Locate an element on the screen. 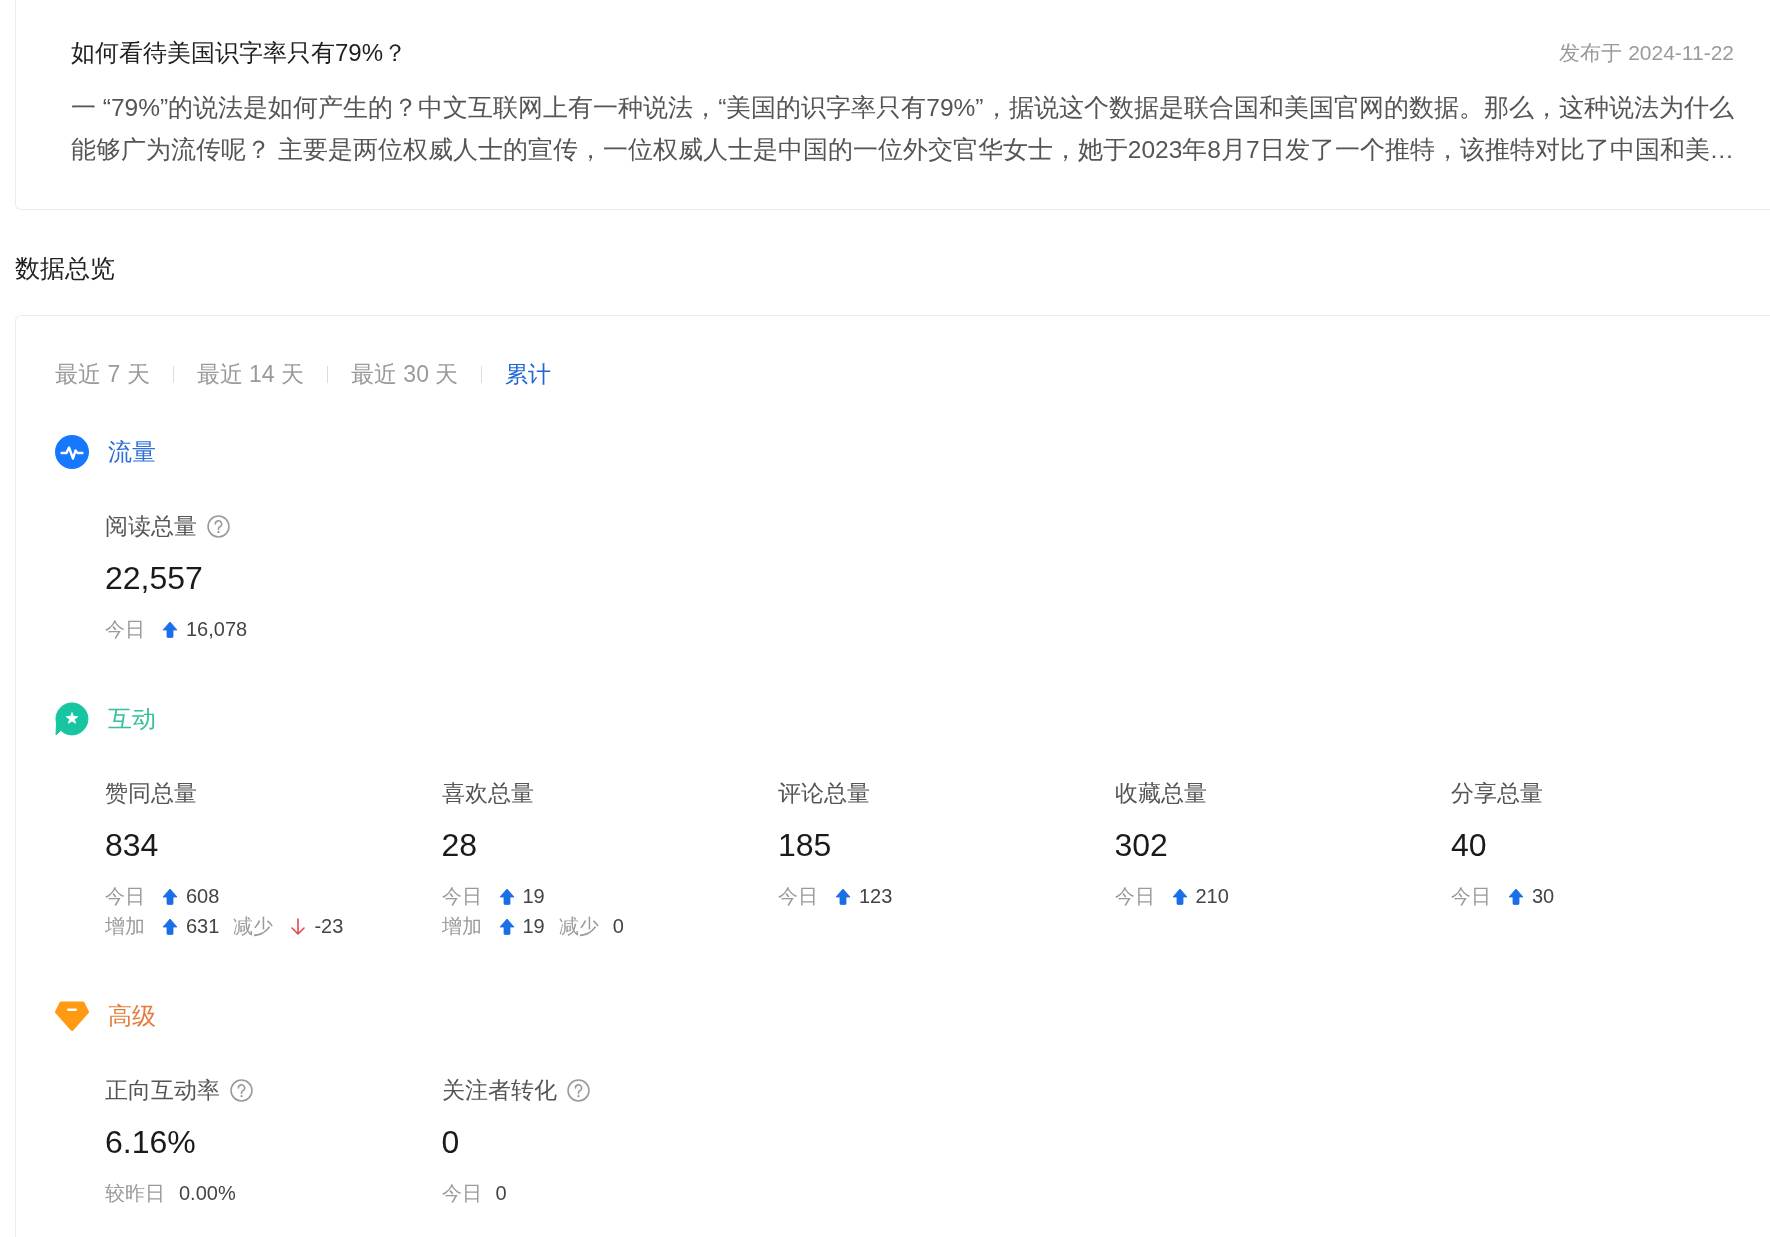  overview-heading: 数据总览 is located at coordinates (65, 268).